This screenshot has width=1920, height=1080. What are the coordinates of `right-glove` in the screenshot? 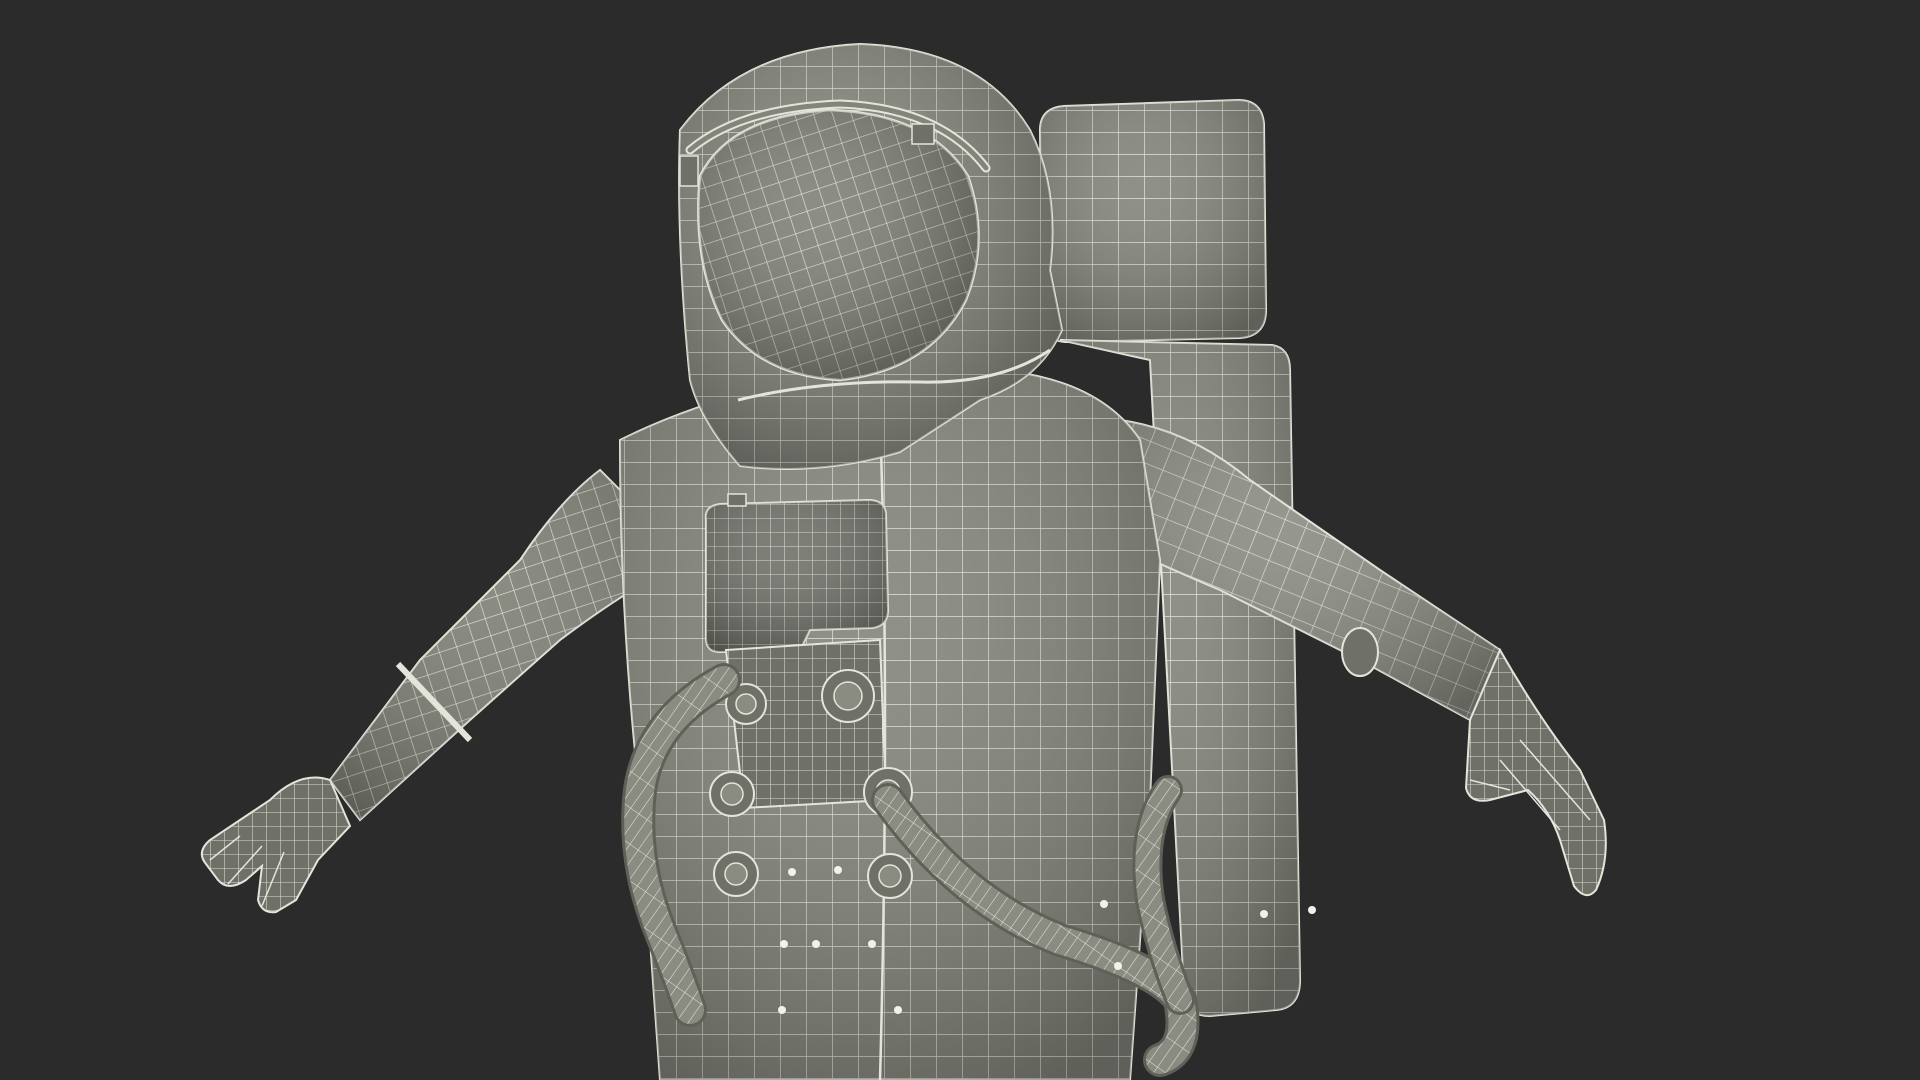 It's located at (1535, 772).